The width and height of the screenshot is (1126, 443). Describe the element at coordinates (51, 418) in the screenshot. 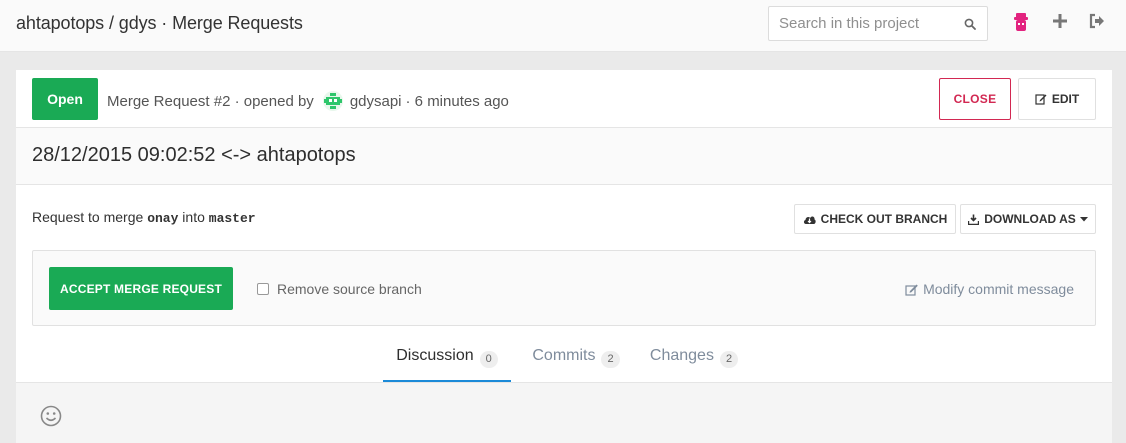

I see `smiley-icon` at that location.